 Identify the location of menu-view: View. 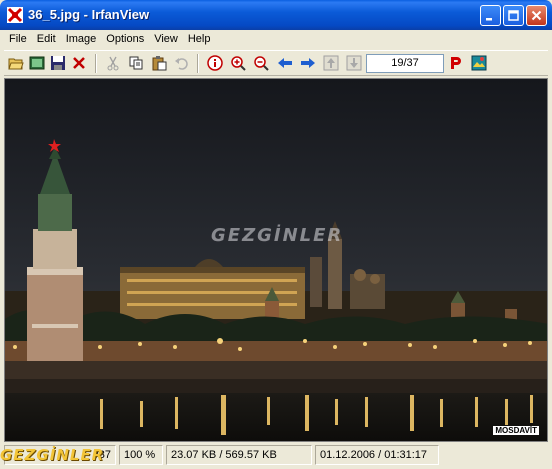
(166, 39).